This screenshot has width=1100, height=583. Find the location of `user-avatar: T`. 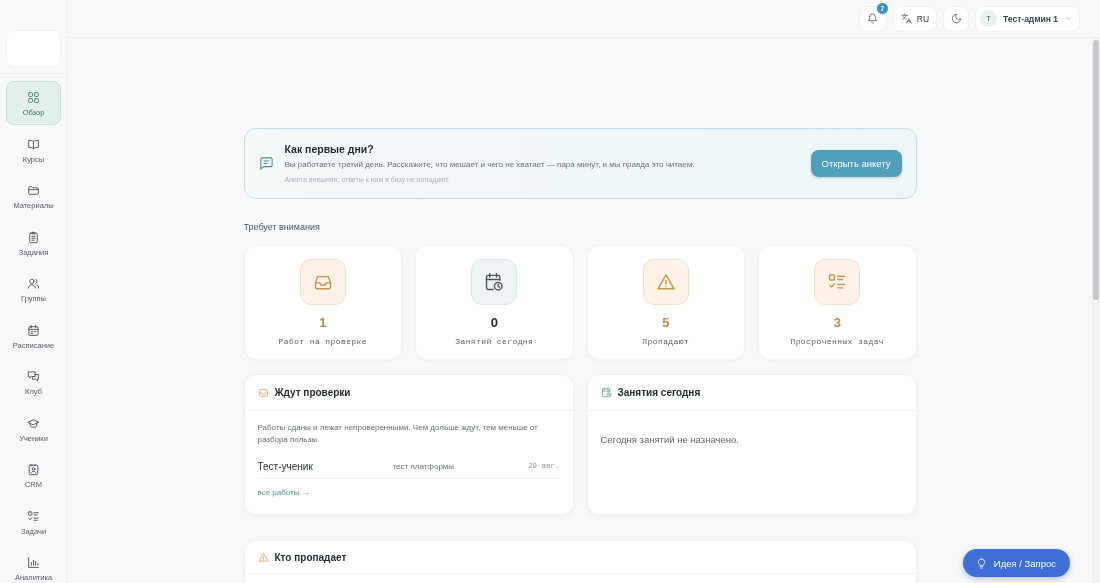

user-avatar: T is located at coordinates (989, 18).